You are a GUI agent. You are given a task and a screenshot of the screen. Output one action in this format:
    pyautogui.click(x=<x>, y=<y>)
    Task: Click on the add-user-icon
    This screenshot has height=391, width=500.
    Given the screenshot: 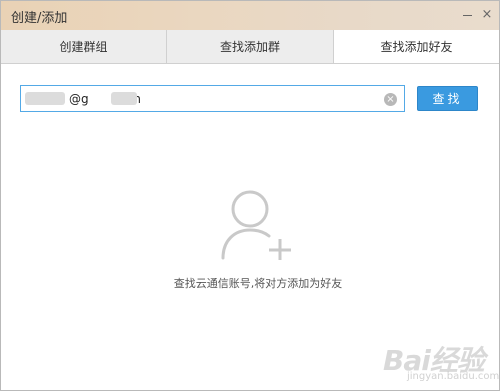 What is the action you would take?
    pyautogui.click(x=256, y=225)
    